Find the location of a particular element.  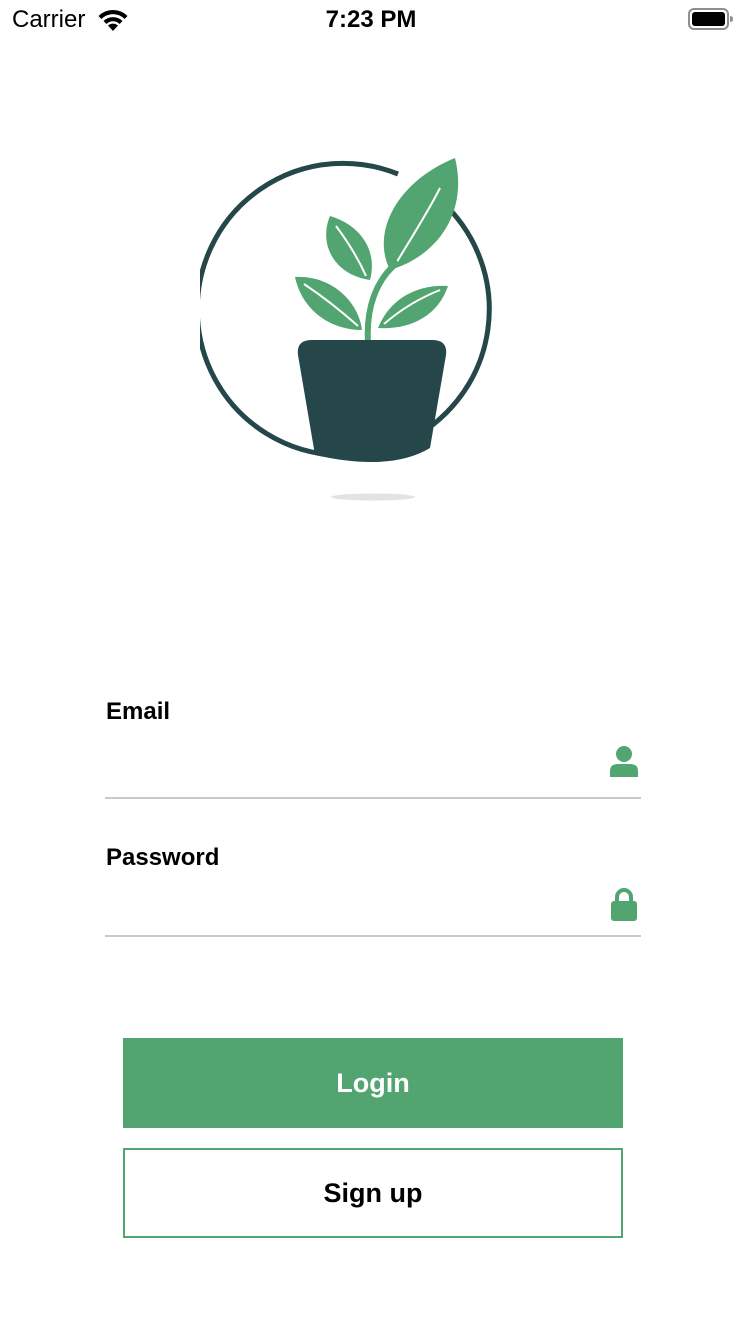

status-time: 7:23 PM is located at coordinates (371, 19).